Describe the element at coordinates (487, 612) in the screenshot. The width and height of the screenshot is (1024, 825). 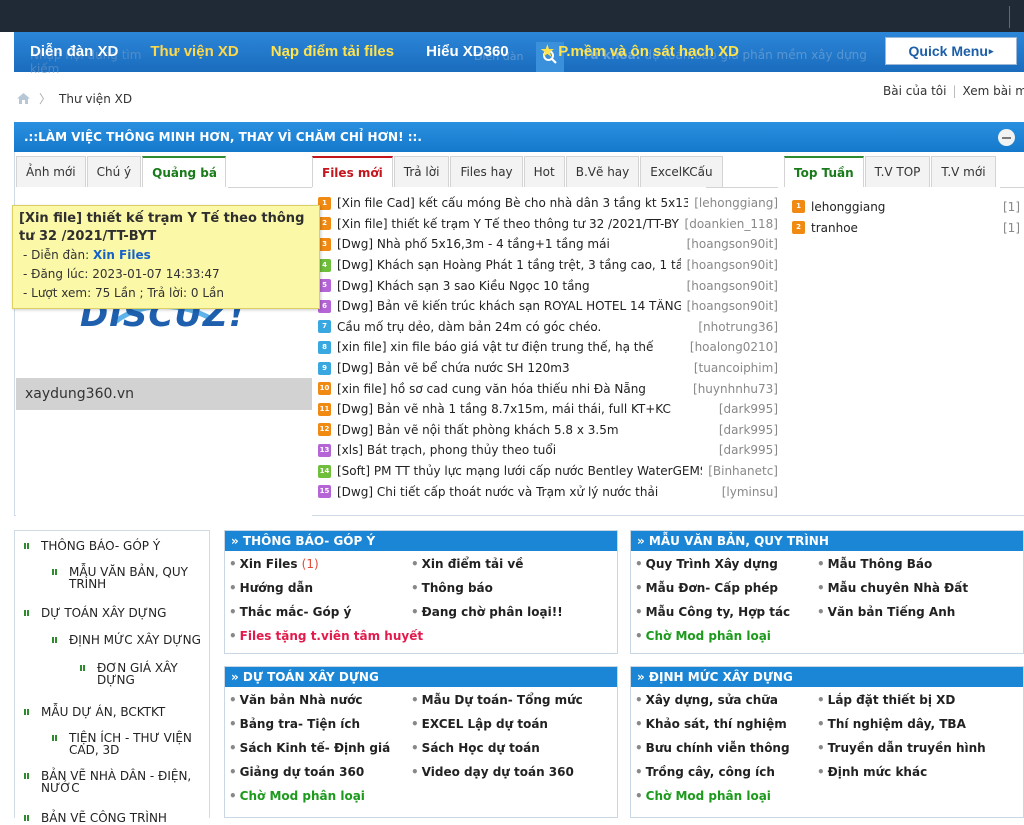
I see `category-link: • Đang chờ phân loại!!` at that location.